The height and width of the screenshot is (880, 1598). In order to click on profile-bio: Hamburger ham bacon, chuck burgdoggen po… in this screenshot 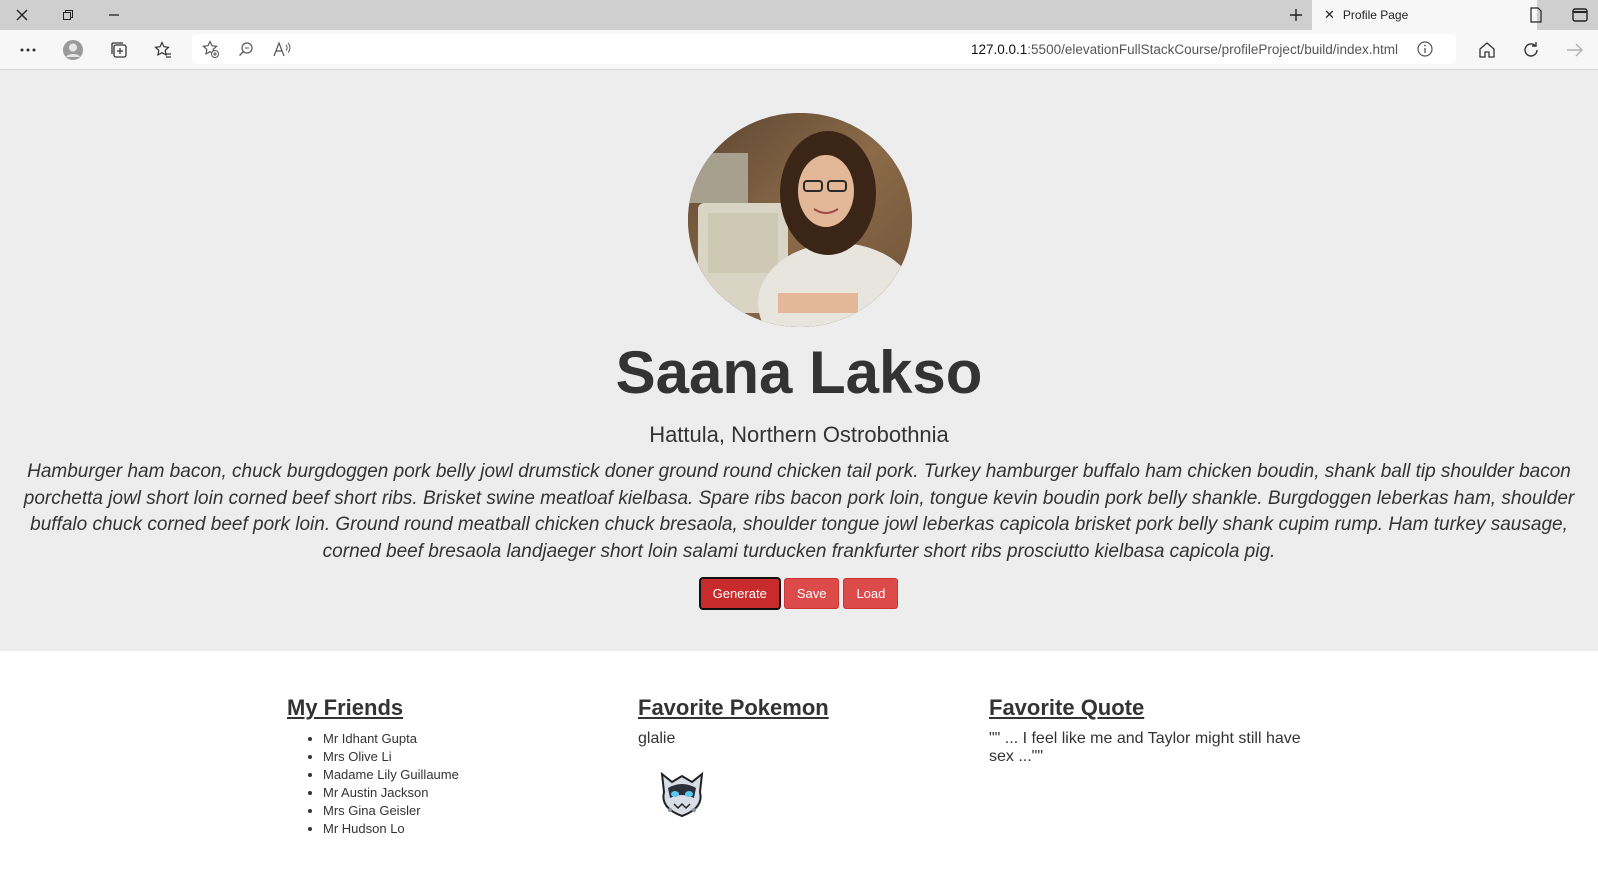, I will do `click(799, 511)`.